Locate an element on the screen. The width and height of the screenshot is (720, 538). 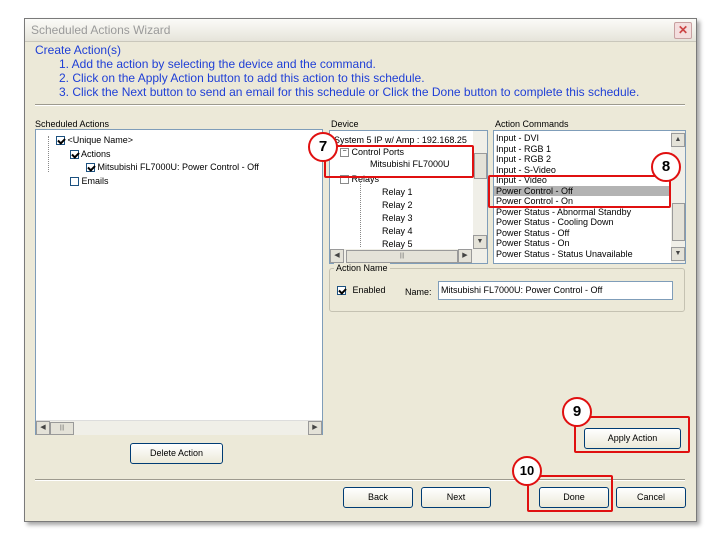
device-system-item: System 5 IP w/ Amp : 192.168.25 is located at coordinates (400, 140).